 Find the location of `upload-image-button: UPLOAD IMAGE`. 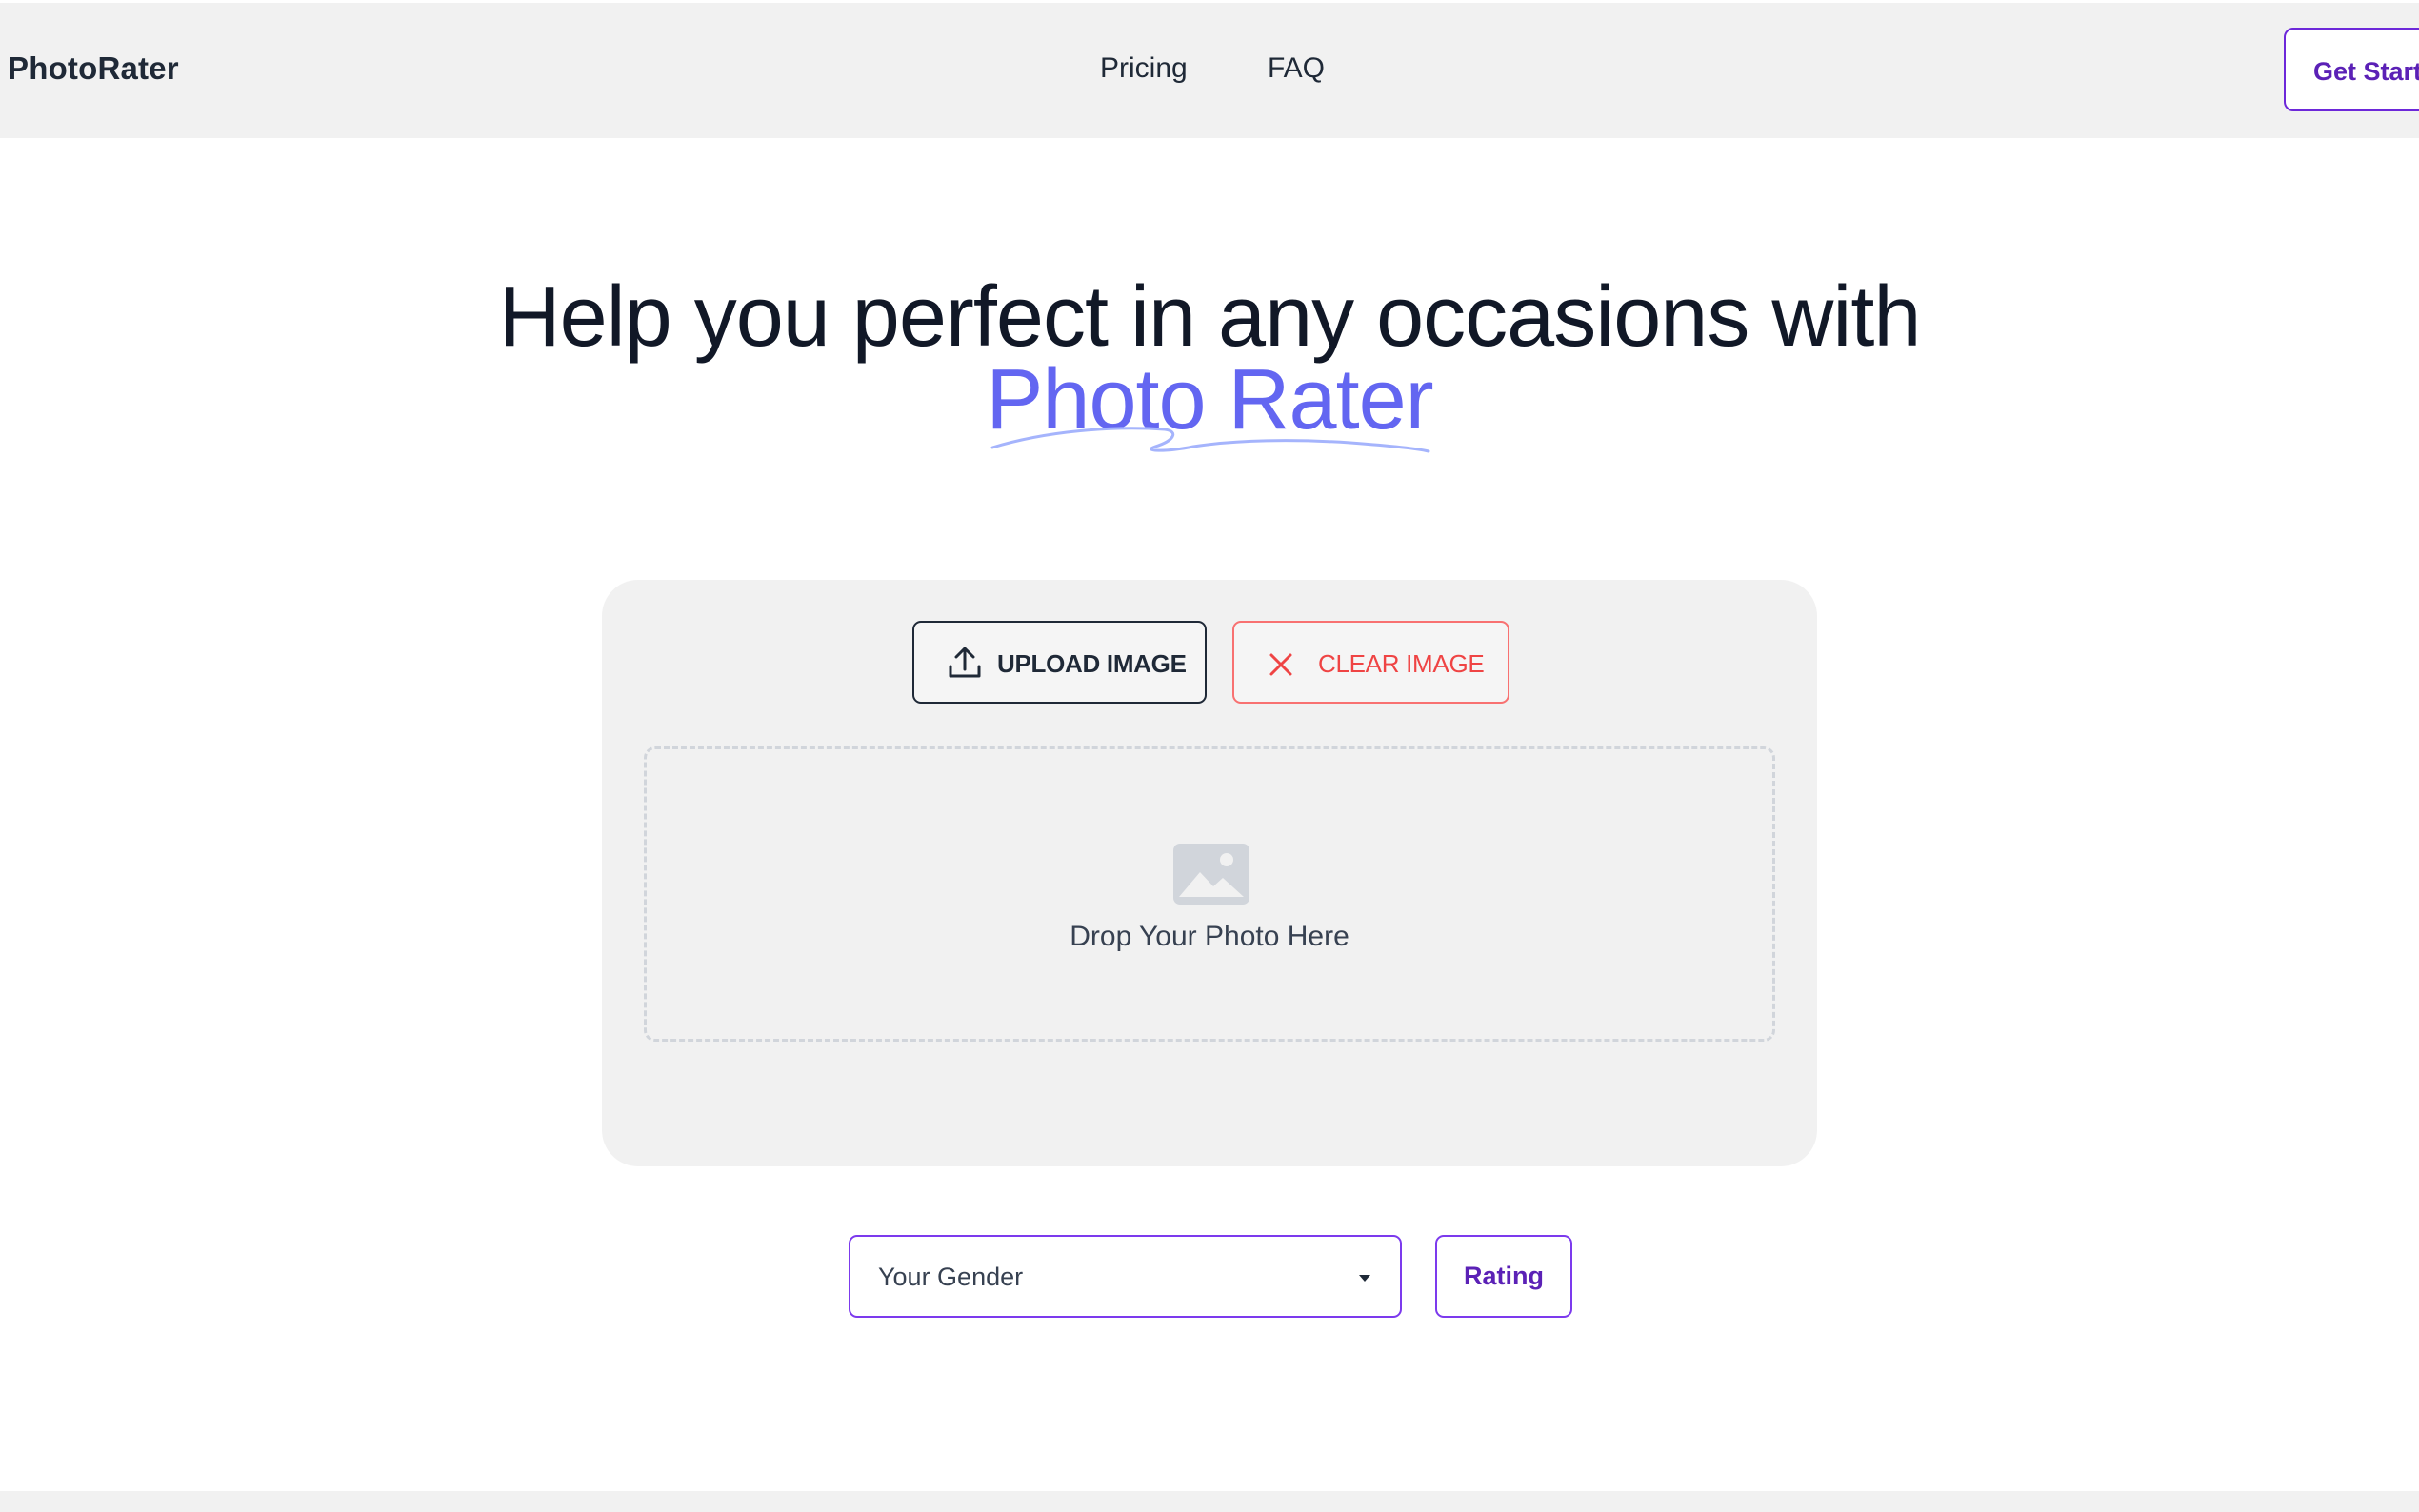

upload-image-button: UPLOAD IMAGE is located at coordinates (1059, 662).